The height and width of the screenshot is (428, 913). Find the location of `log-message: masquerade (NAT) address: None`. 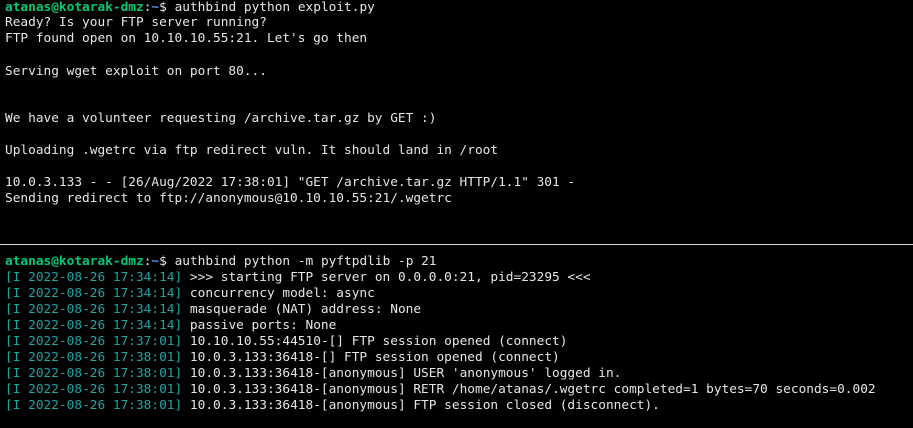

log-message: masquerade (NAT) address: None is located at coordinates (305, 309).